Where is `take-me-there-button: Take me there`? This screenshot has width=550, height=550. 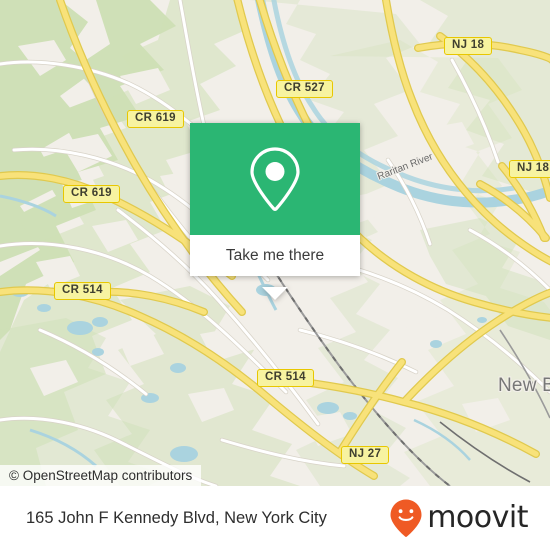 take-me-there-button: Take me there is located at coordinates (275, 255).